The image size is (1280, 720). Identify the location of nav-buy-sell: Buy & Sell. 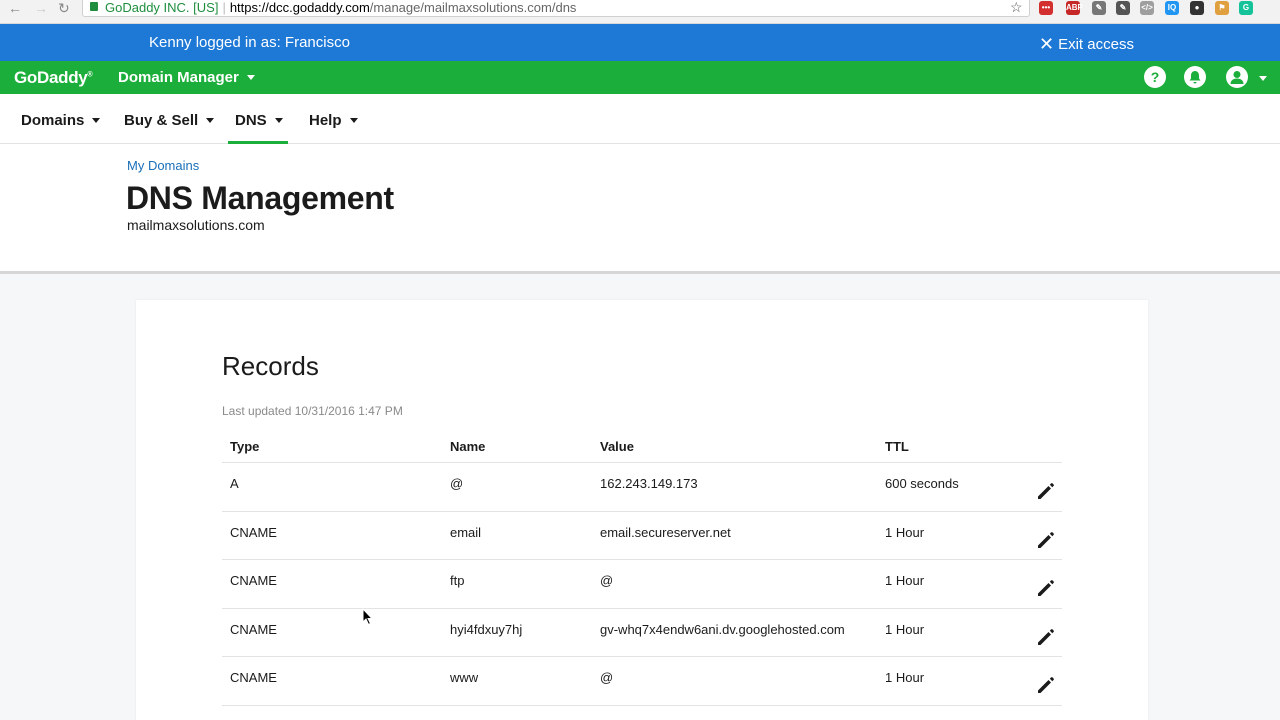
(169, 120).